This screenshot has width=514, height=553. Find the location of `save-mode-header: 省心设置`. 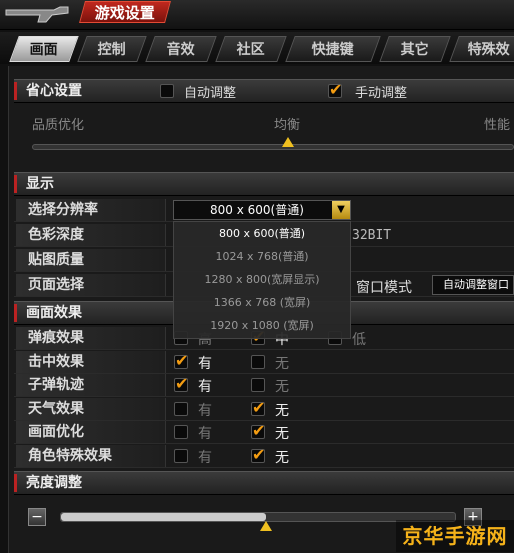

save-mode-header: 省心设置 is located at coordinates (264, 91).